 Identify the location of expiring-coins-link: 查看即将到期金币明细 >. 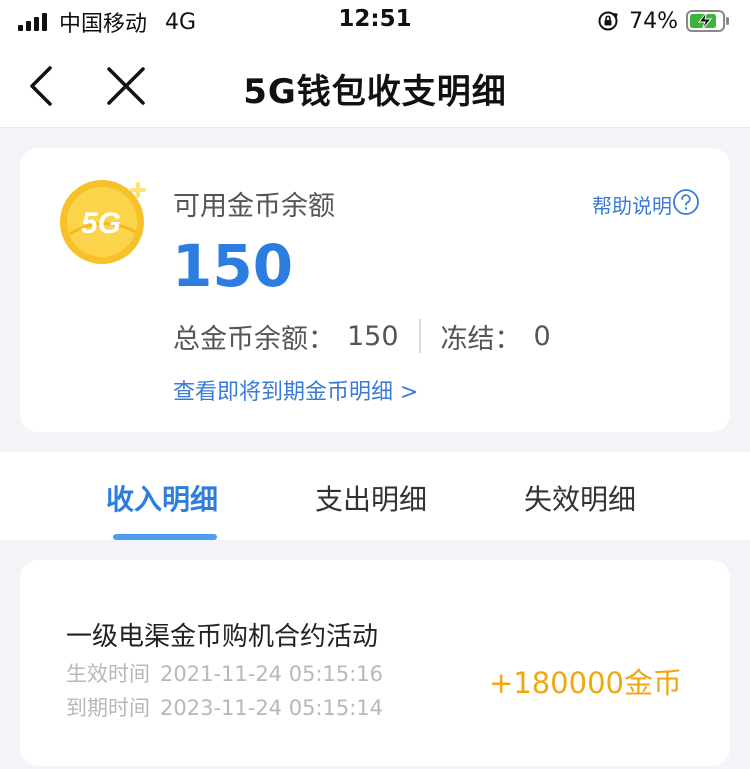
(295, 390).